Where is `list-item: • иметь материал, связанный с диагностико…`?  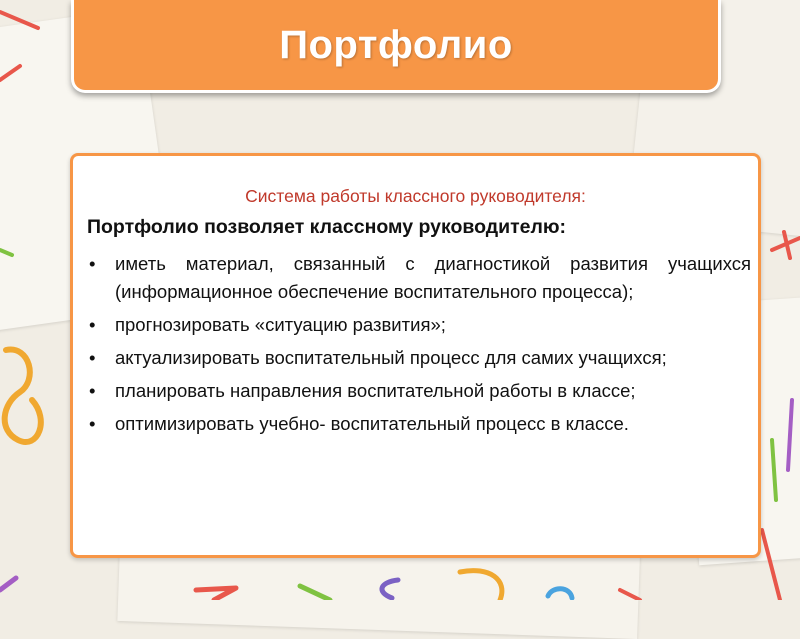 list-item: • иметь материал, связанный с диагностико… is located at coordinates (419, 278).